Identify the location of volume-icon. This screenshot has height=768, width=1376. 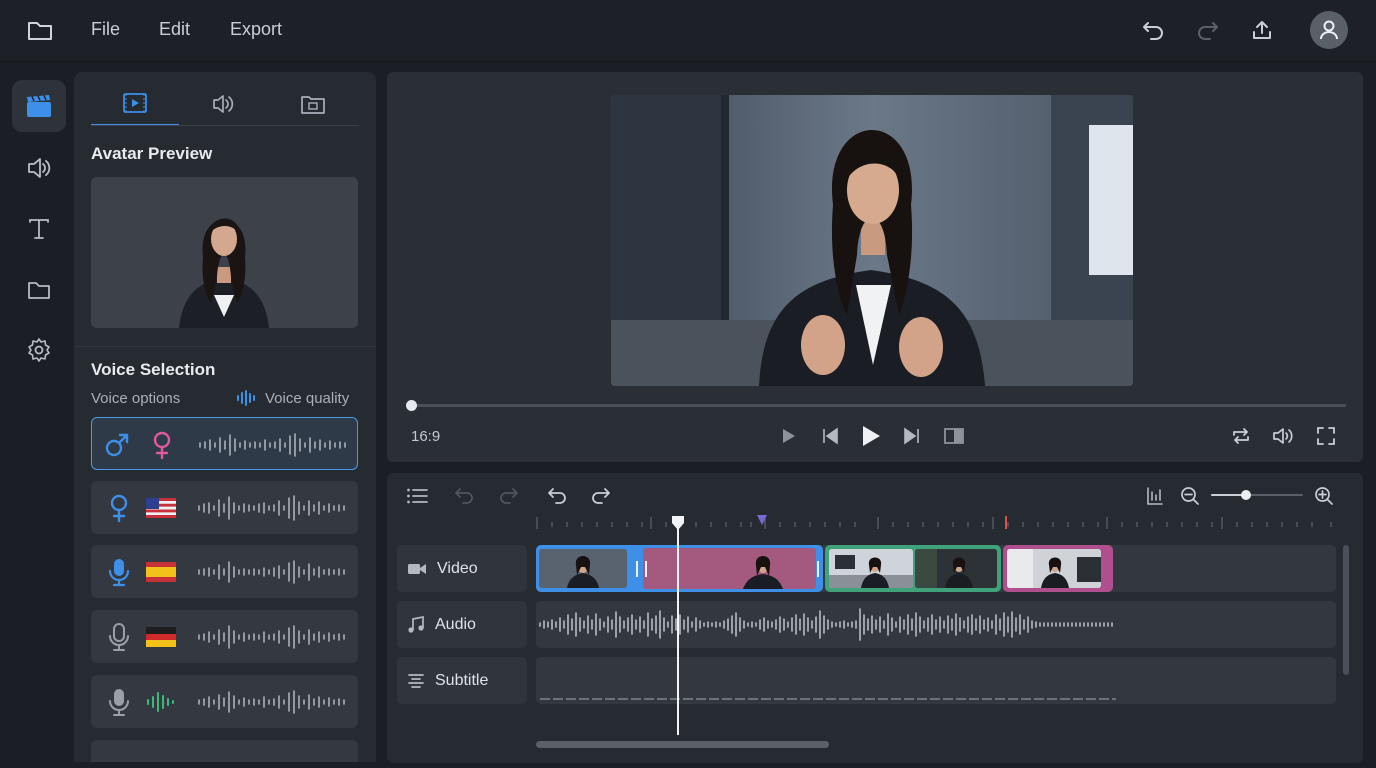
(1283, 436).